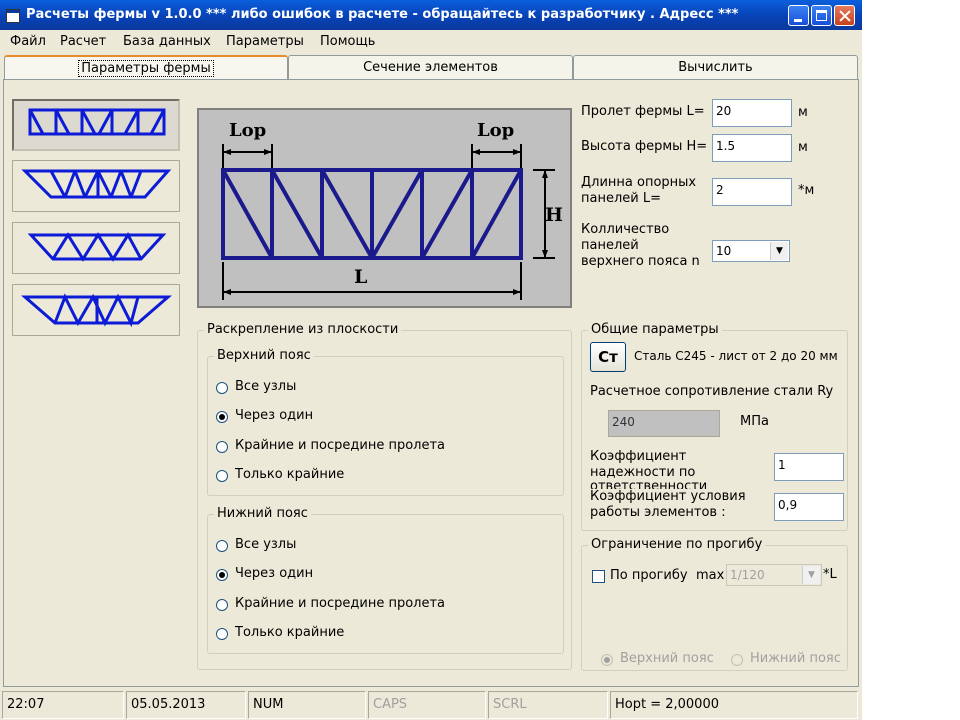 The width and height of the screenshot is (960, 720). I want to click on tab-truss-params: Параметры фермы, so click(146, 67).